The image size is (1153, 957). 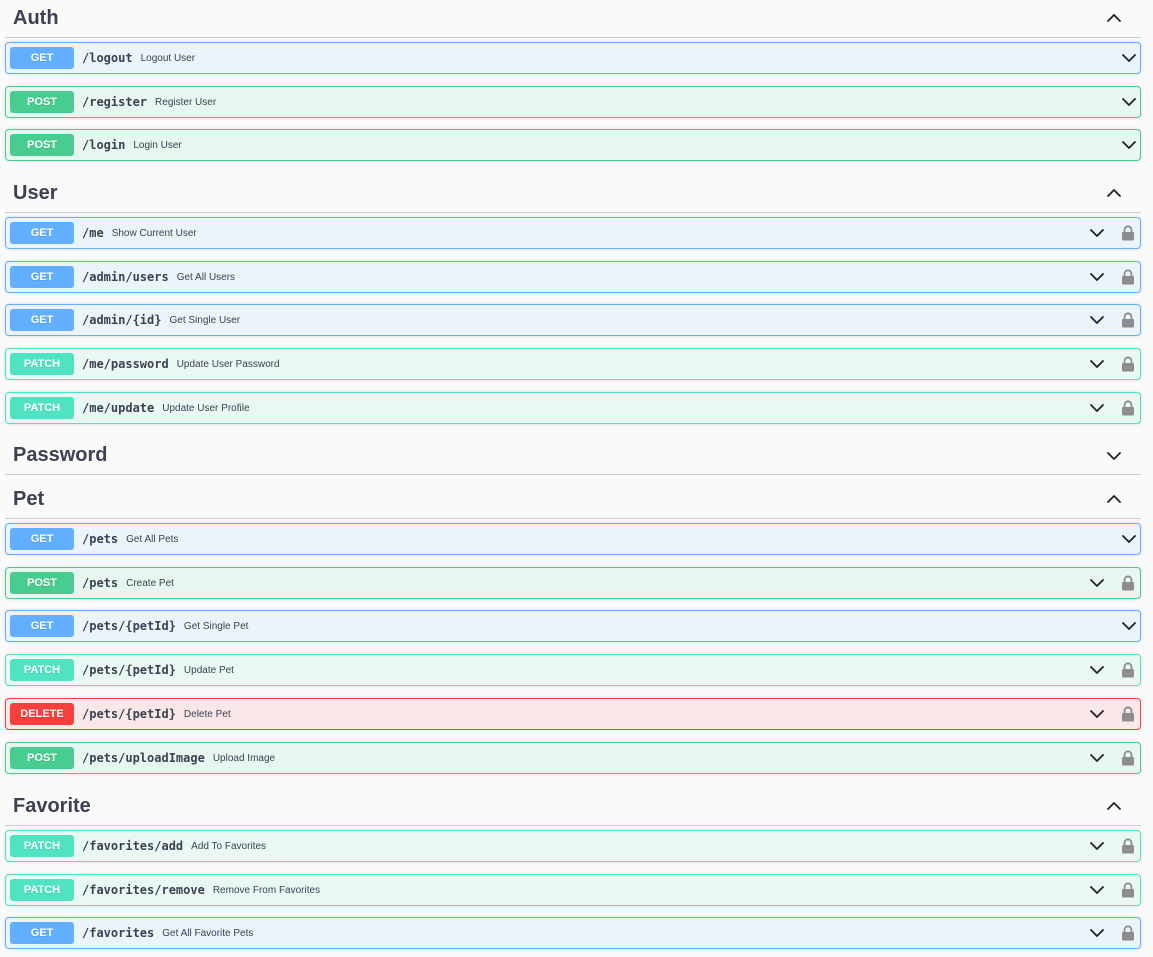 I want to click on operation-post-row: POST/pets Create Pet, so click(x=573, y=583).